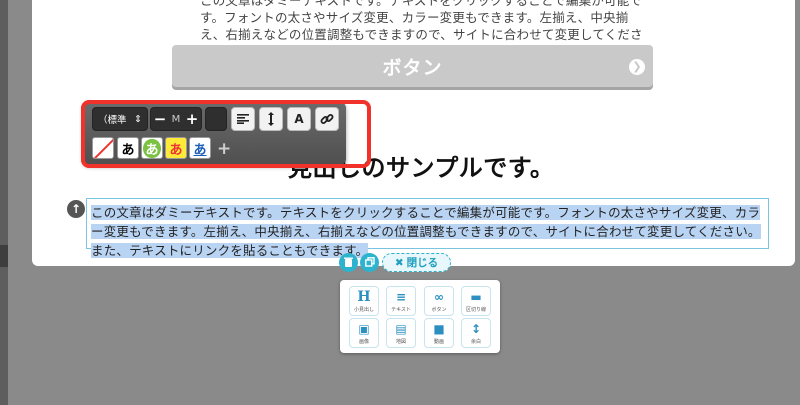  I want to click on add-video-button: ■ 動画, so click(439, 333).